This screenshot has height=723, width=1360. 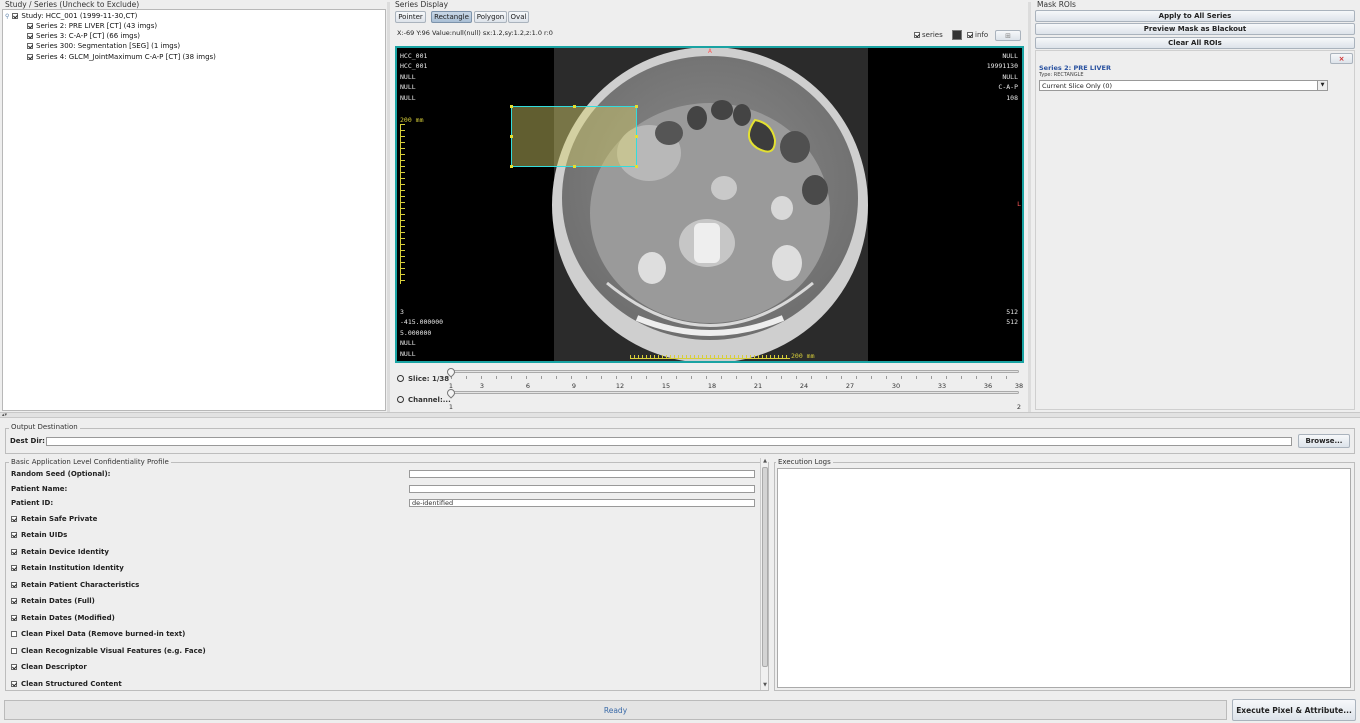 I want to click on series-toggle: series, so click(x=928, y=35).